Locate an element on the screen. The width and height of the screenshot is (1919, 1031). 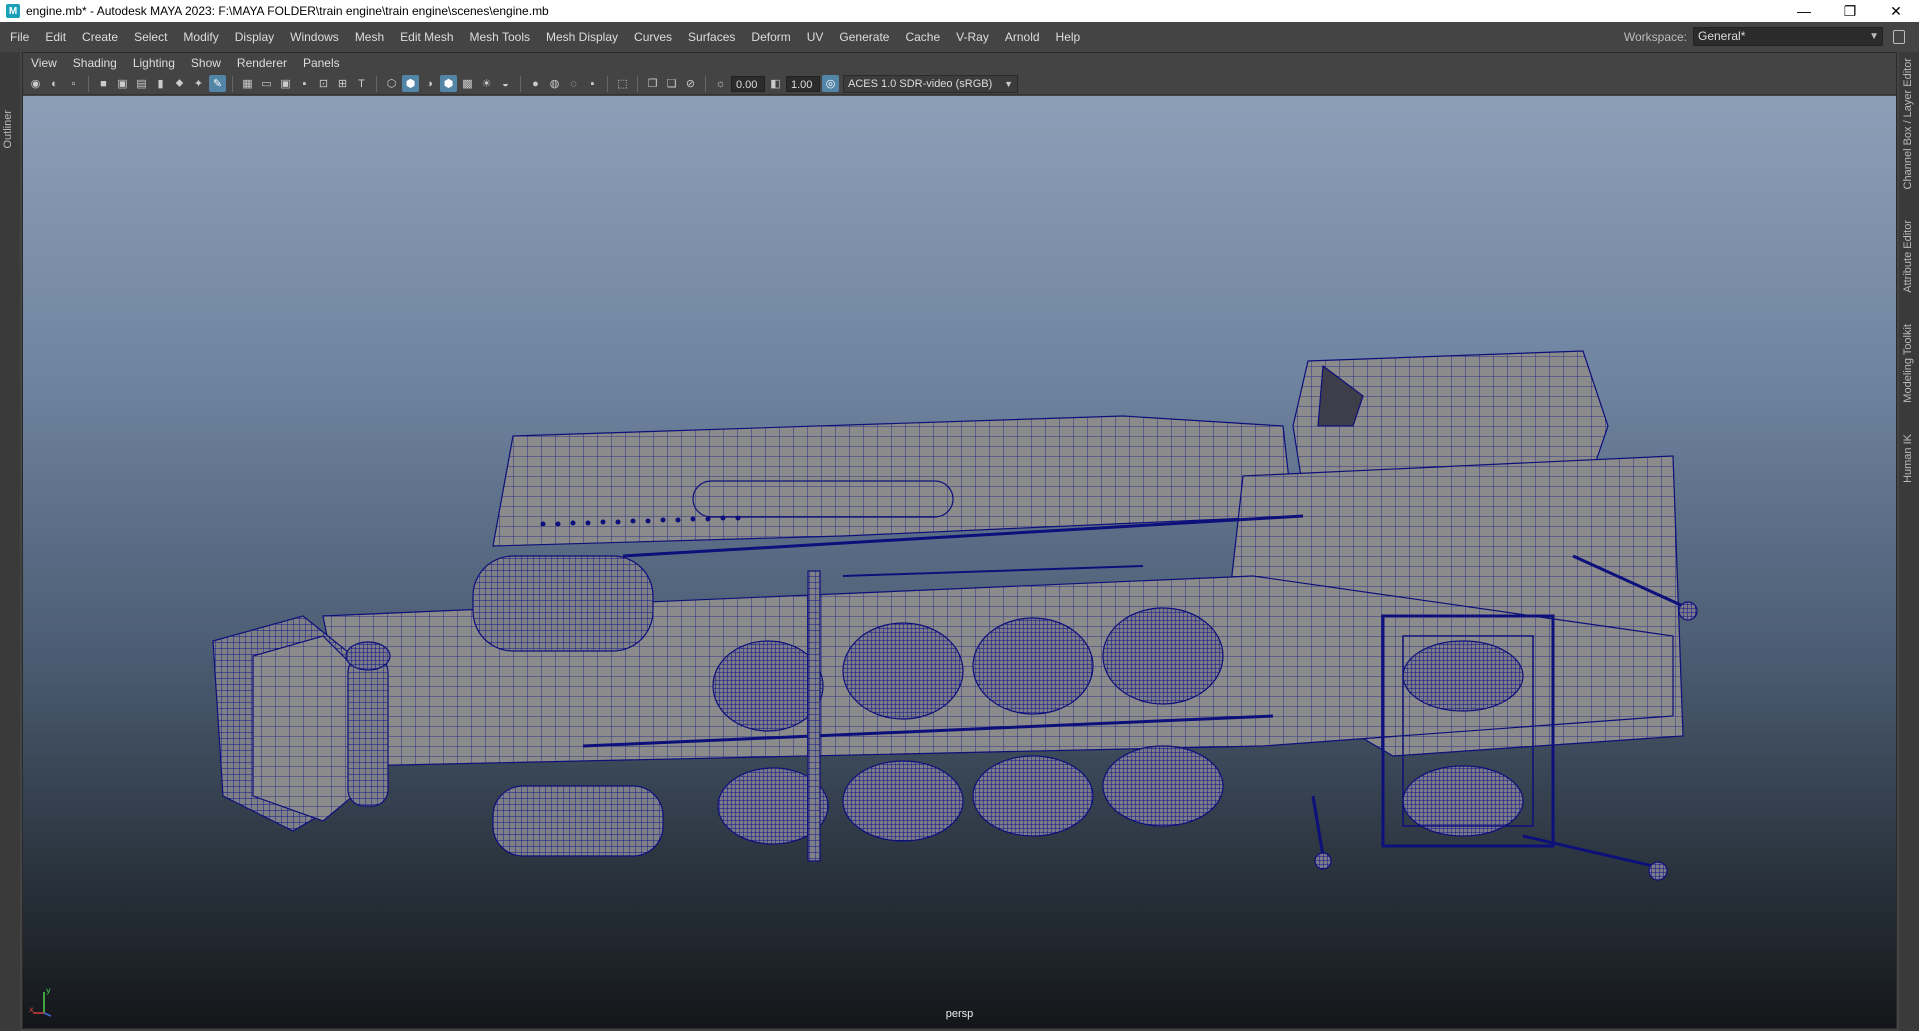
menu-select: Select is located at coordinates (150, 37).